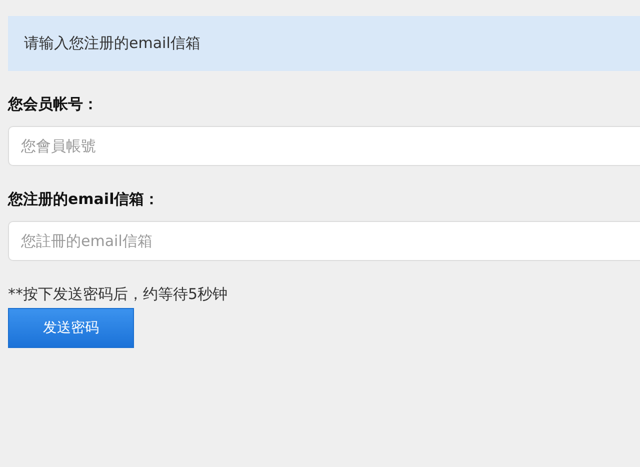  What do you see at coordinates (118, 294) in the screenshot?
I see `hint-text: **按下发送密码后，约等待5秒钟` at bounding box center [118, 294].